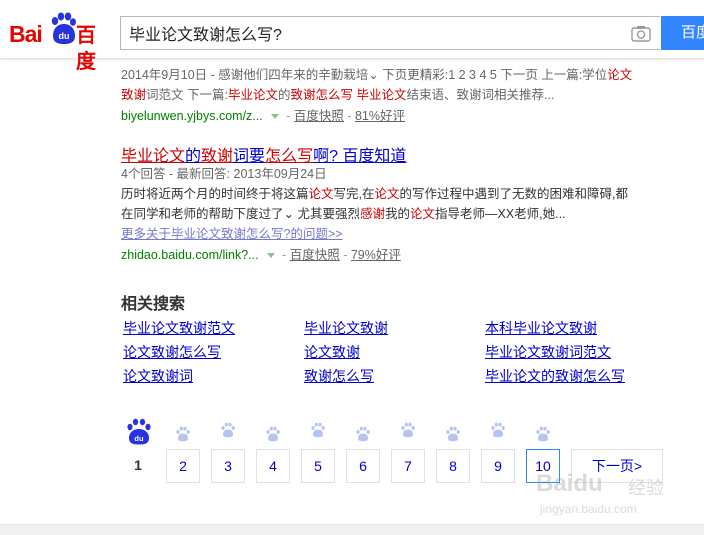  Describe the element at coordinates (588, 509) in the screenshot. I see `watermark-url: jingyan.baidu.com` at that location.